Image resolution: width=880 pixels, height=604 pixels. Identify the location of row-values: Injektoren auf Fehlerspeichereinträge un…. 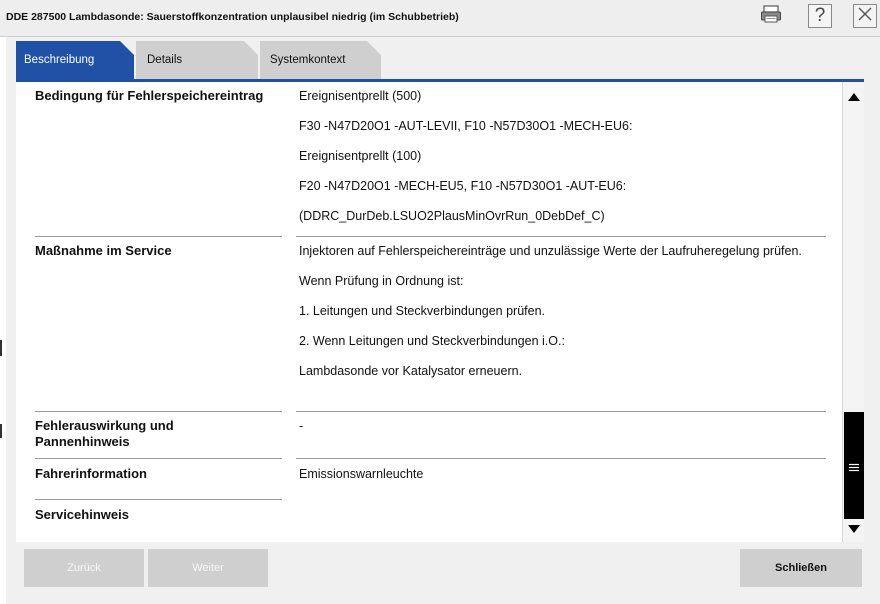
(564, 317).